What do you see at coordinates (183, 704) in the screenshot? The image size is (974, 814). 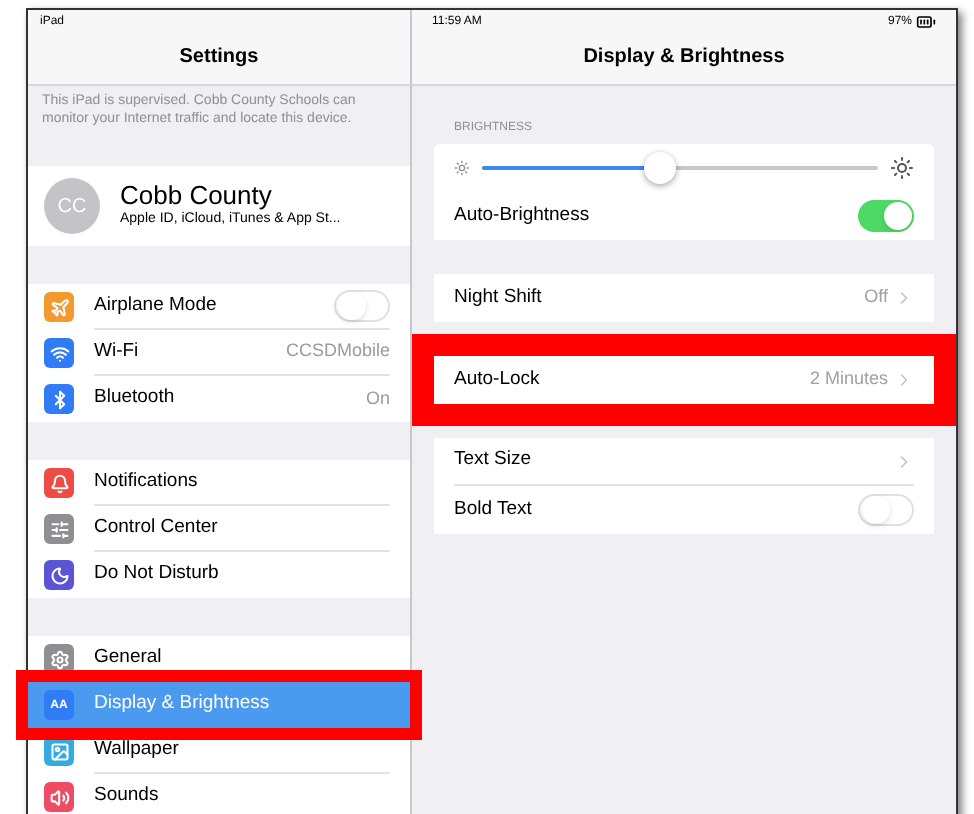 I see `item-label: Display & Brightness` at bounding box center [183, 704].